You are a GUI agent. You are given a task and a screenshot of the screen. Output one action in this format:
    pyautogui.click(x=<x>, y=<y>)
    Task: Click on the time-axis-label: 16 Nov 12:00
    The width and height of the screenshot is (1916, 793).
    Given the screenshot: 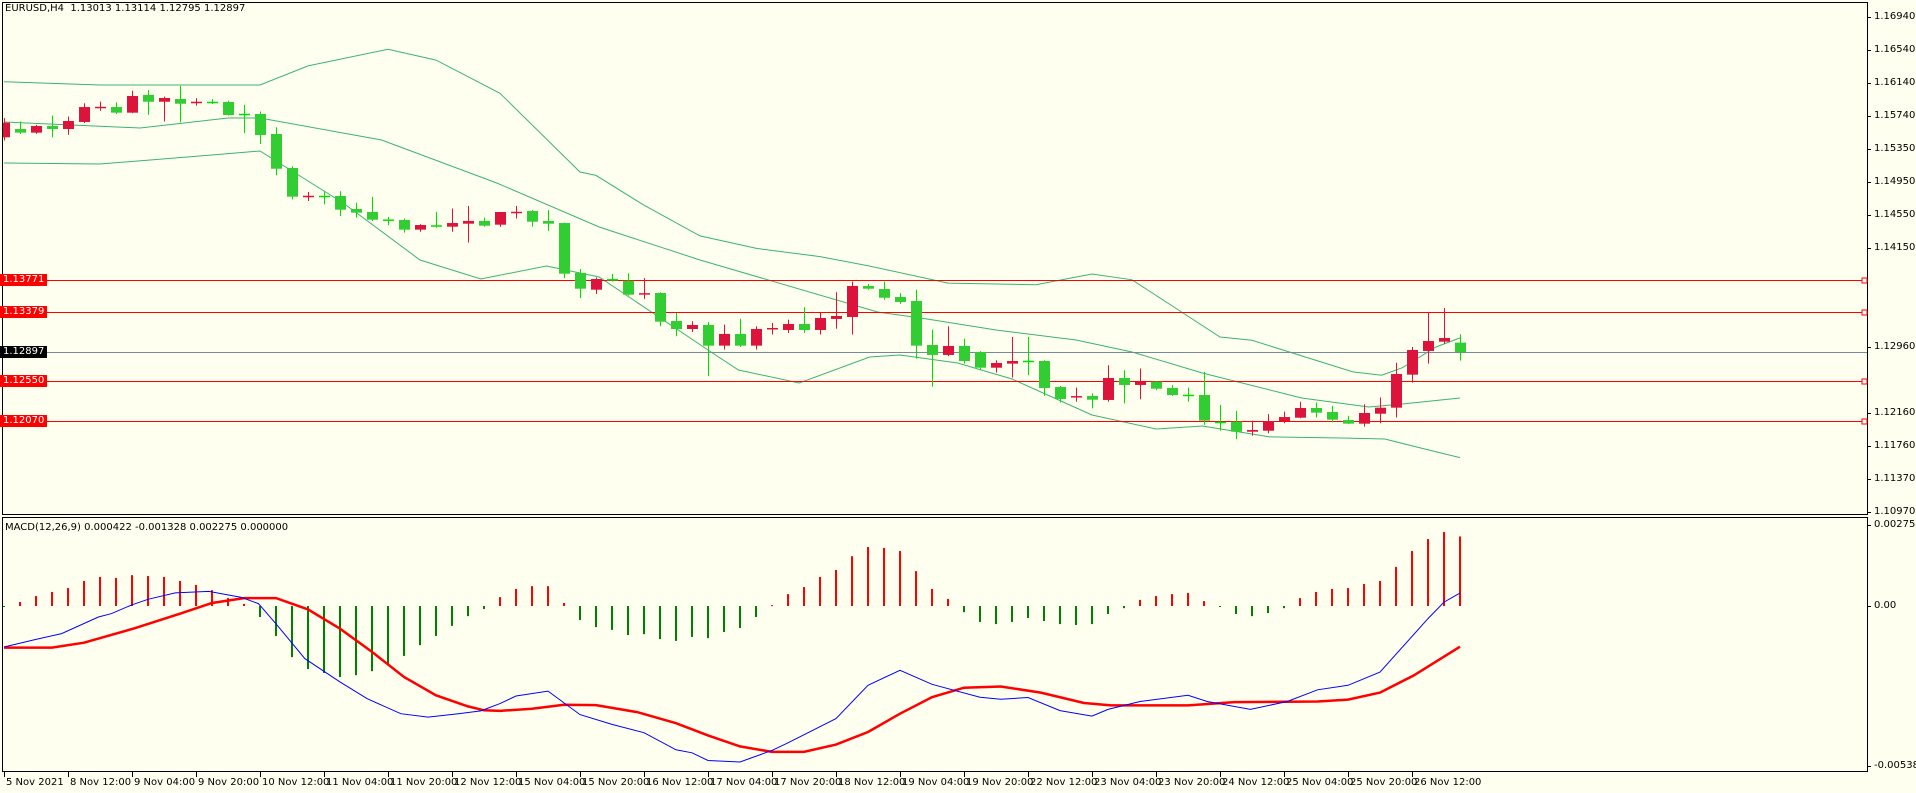 What is the action you would take?
    pyautogui.click(x=680, y=782)
    